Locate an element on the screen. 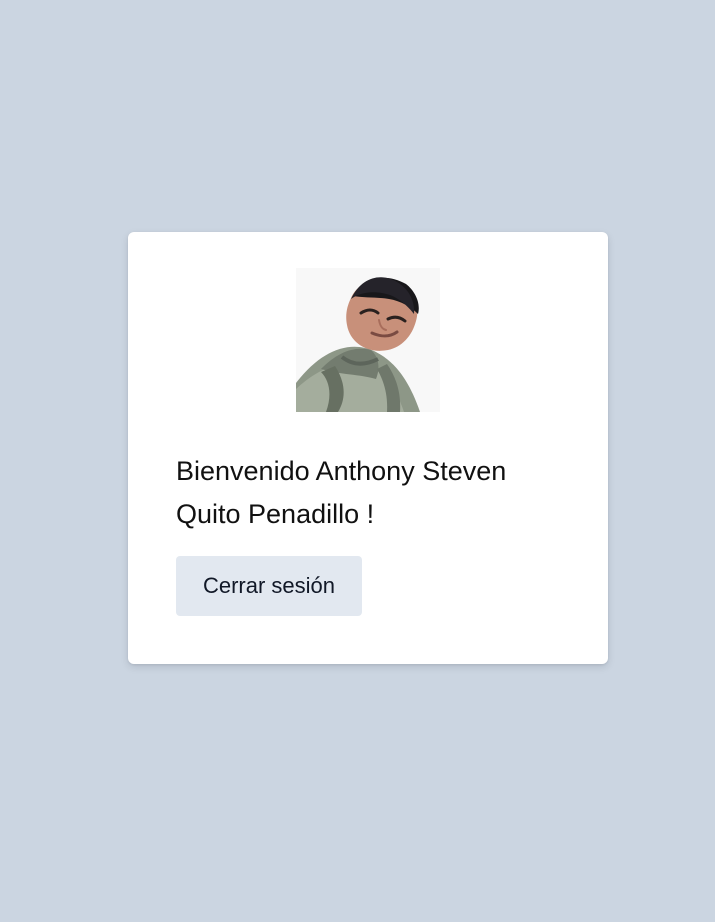  profile-photo-icon is located at coordinates (368, 340).